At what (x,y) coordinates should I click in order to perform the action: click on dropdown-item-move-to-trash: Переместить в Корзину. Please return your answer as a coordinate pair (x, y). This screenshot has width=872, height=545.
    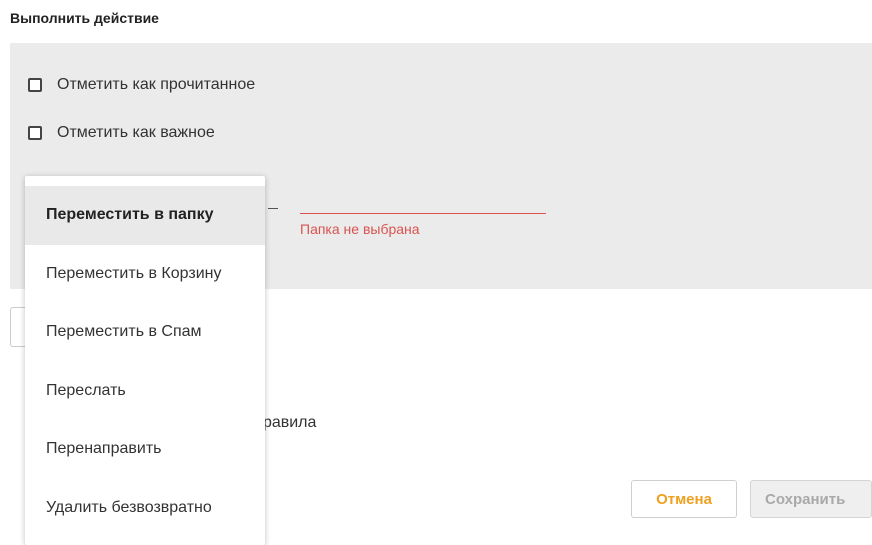
    Looking at the image, I should click on (145, 274).